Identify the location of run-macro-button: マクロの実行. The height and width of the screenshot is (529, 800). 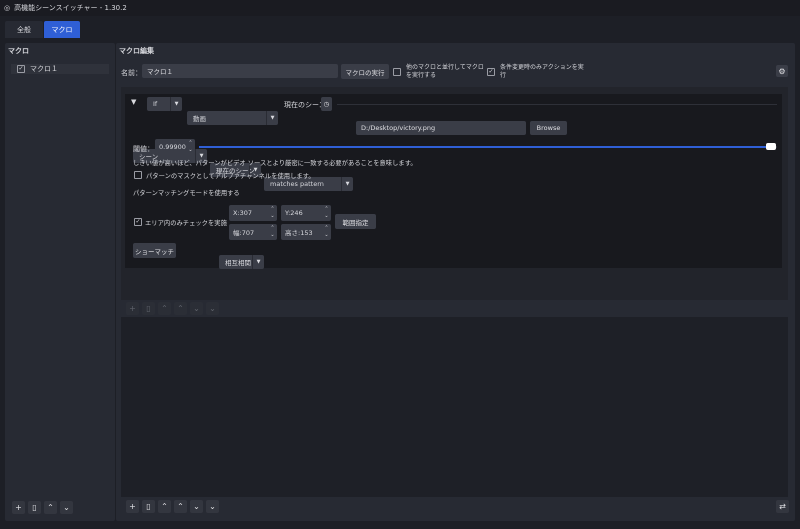
(365, 71).